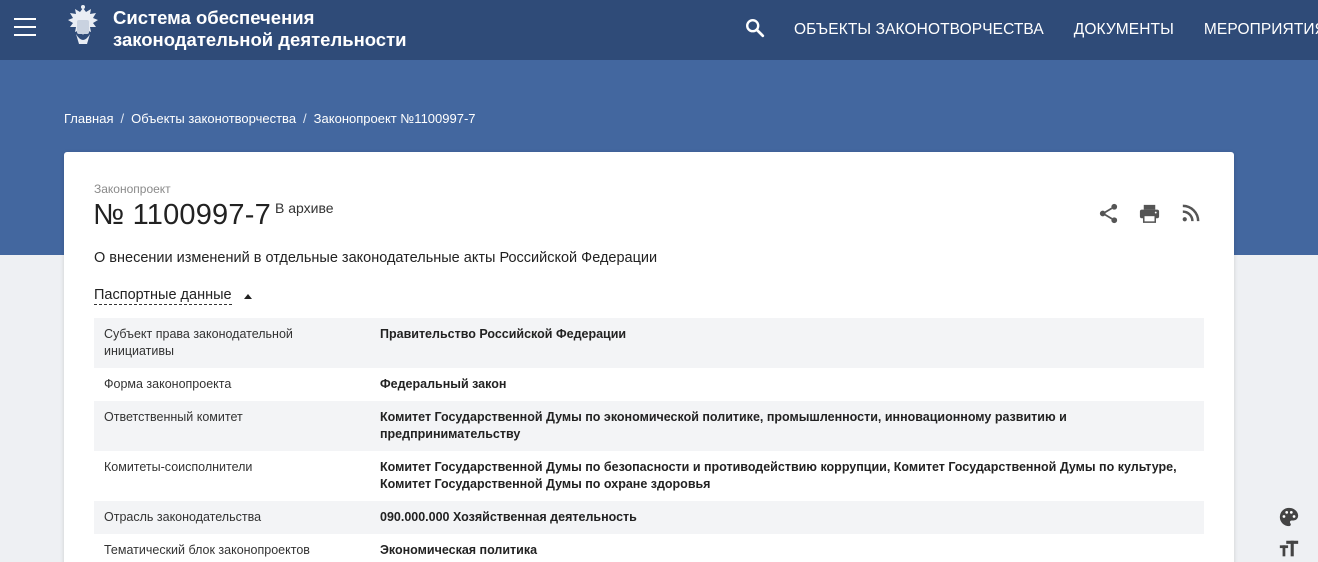 This screenshot has height=562, width=1318. What do you see at coordinates (232, 384) in the screenshot?
I see `passport-key: Форма законопроекта` at bounding box center [232, 384].